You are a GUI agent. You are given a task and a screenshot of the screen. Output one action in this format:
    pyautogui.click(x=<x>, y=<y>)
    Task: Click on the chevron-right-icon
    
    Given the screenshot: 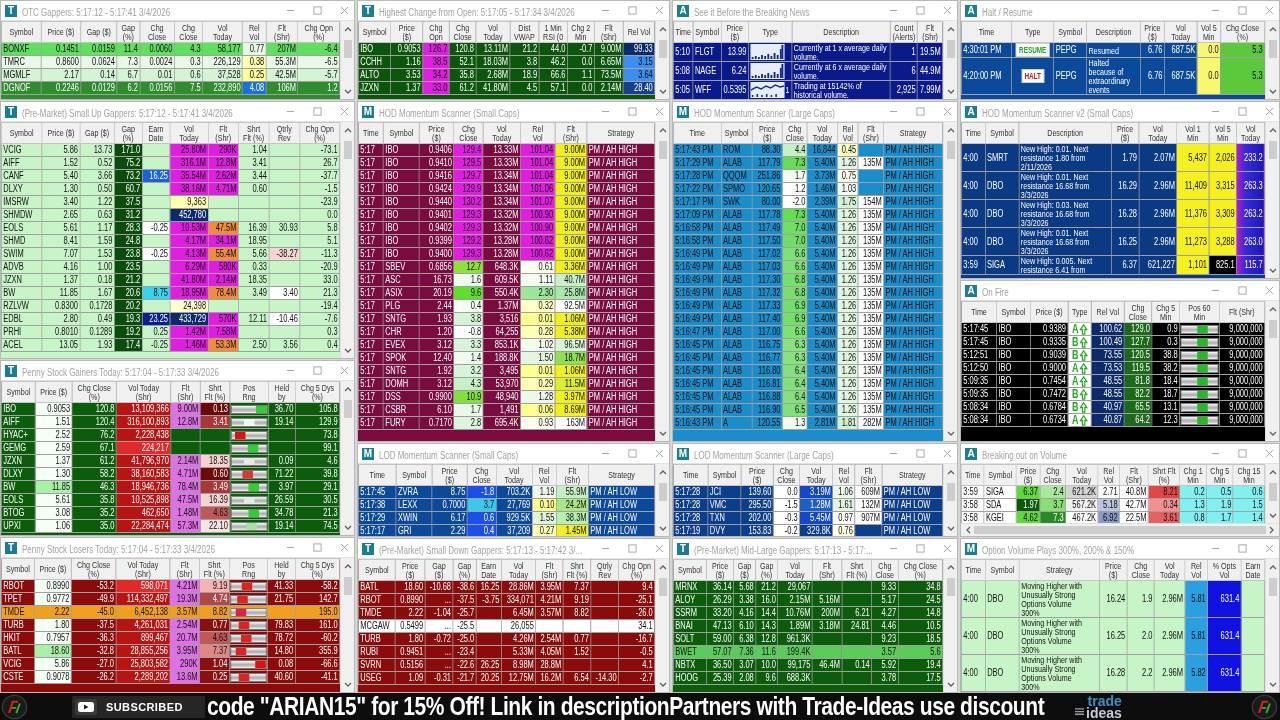 What is the action you would take?
    pyautogui.click(x=1272, y=530)
    